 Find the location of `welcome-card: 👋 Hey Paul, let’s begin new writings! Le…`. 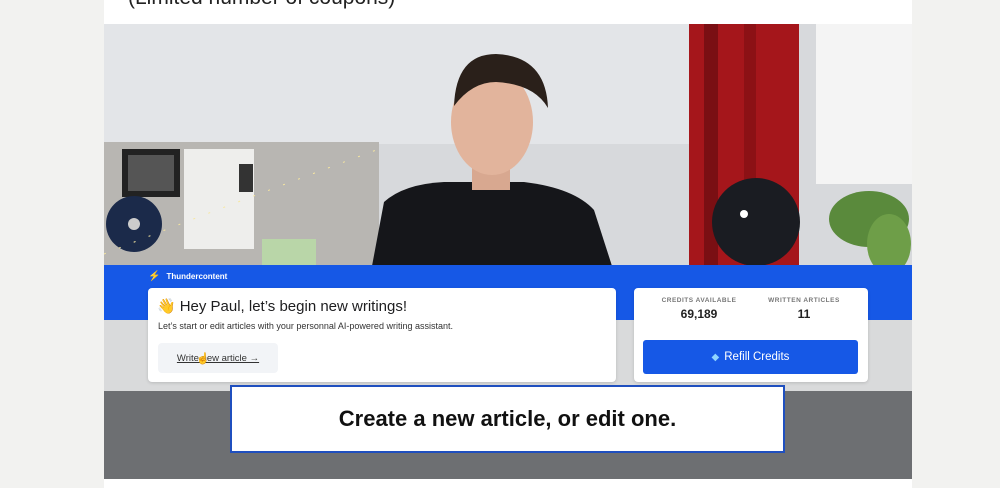

welcome-card: 👋 Hey Paul, let’s begin new writings! Le… is located at coordinates (382, 335).